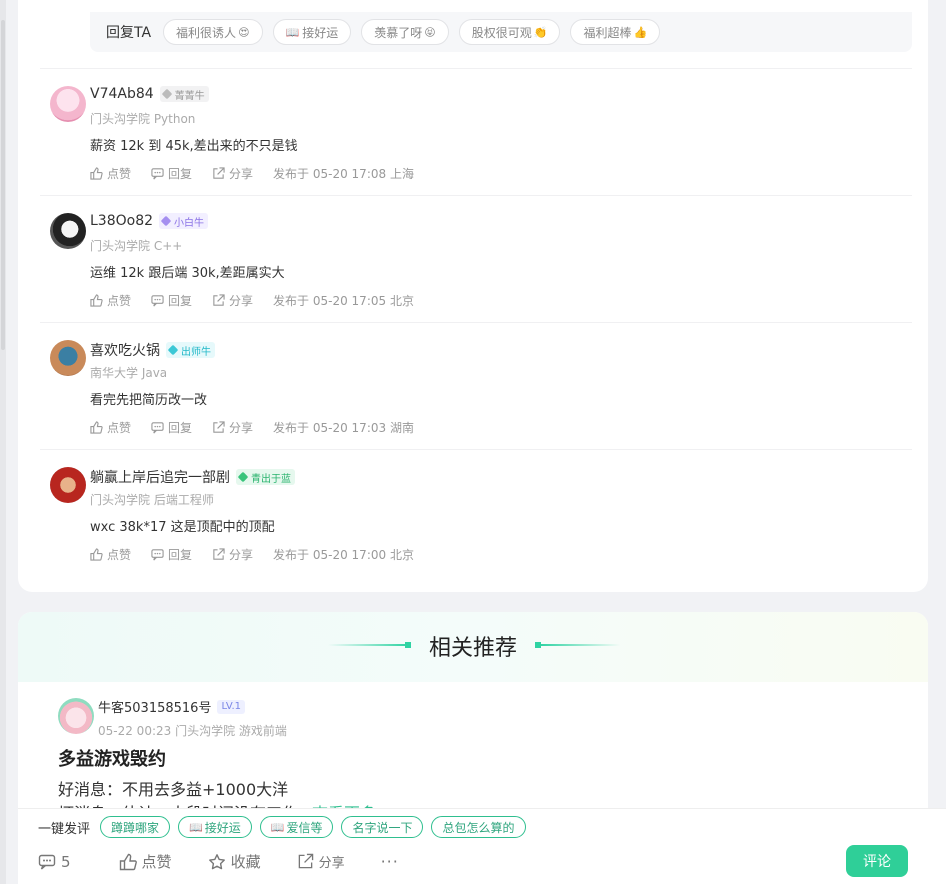 The width and height of the screenshot is (946, 884). I want to click on emoji-icon: 👏, so click(540, 32).